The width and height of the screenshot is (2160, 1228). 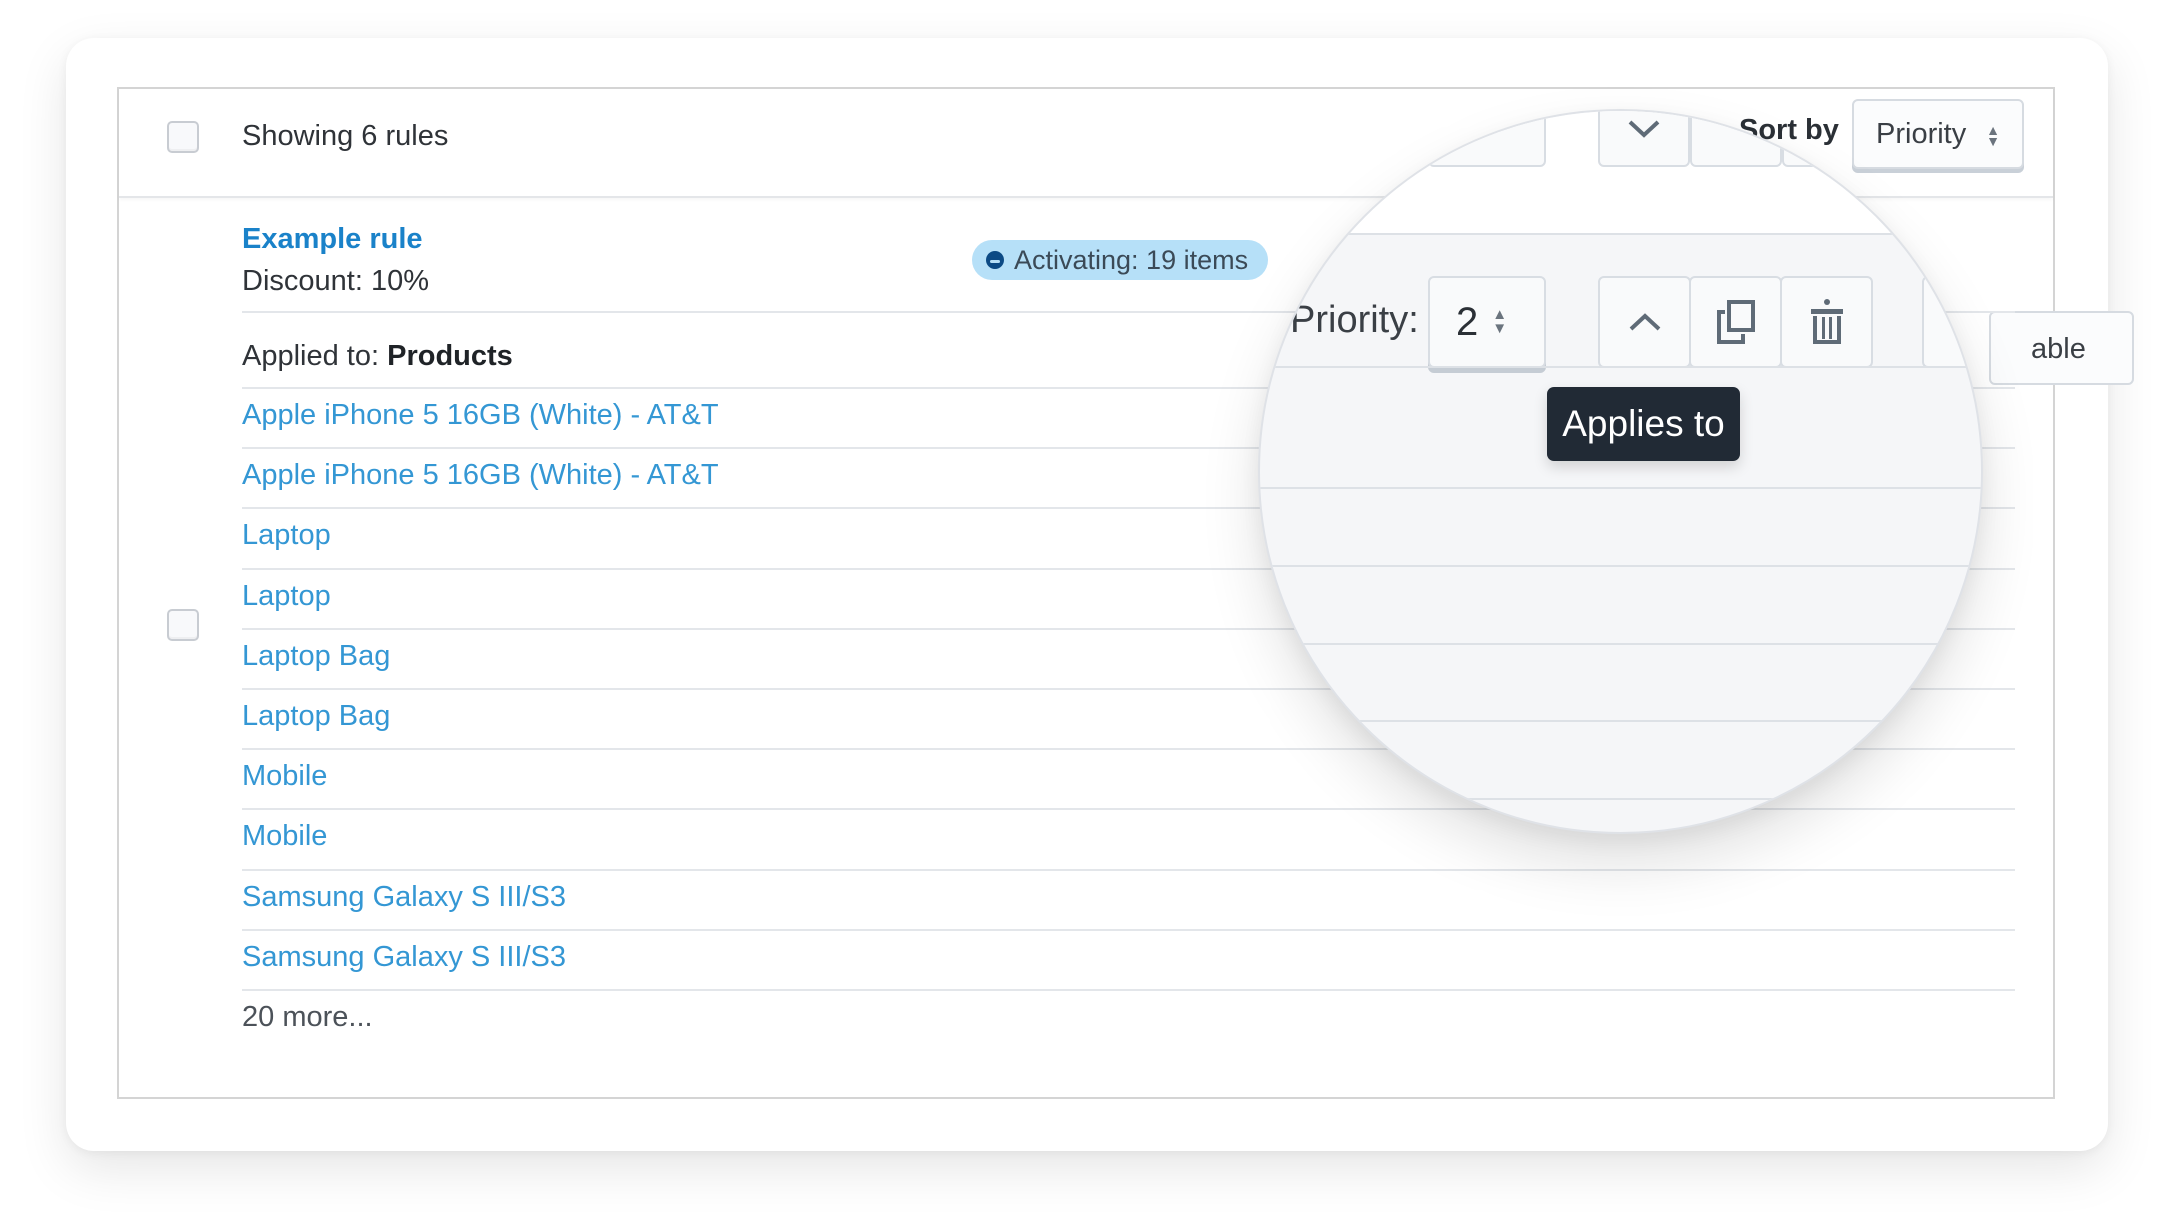 I want to click on select-arrows-icon: ▲ ▼, so click(x=1993, y=135).